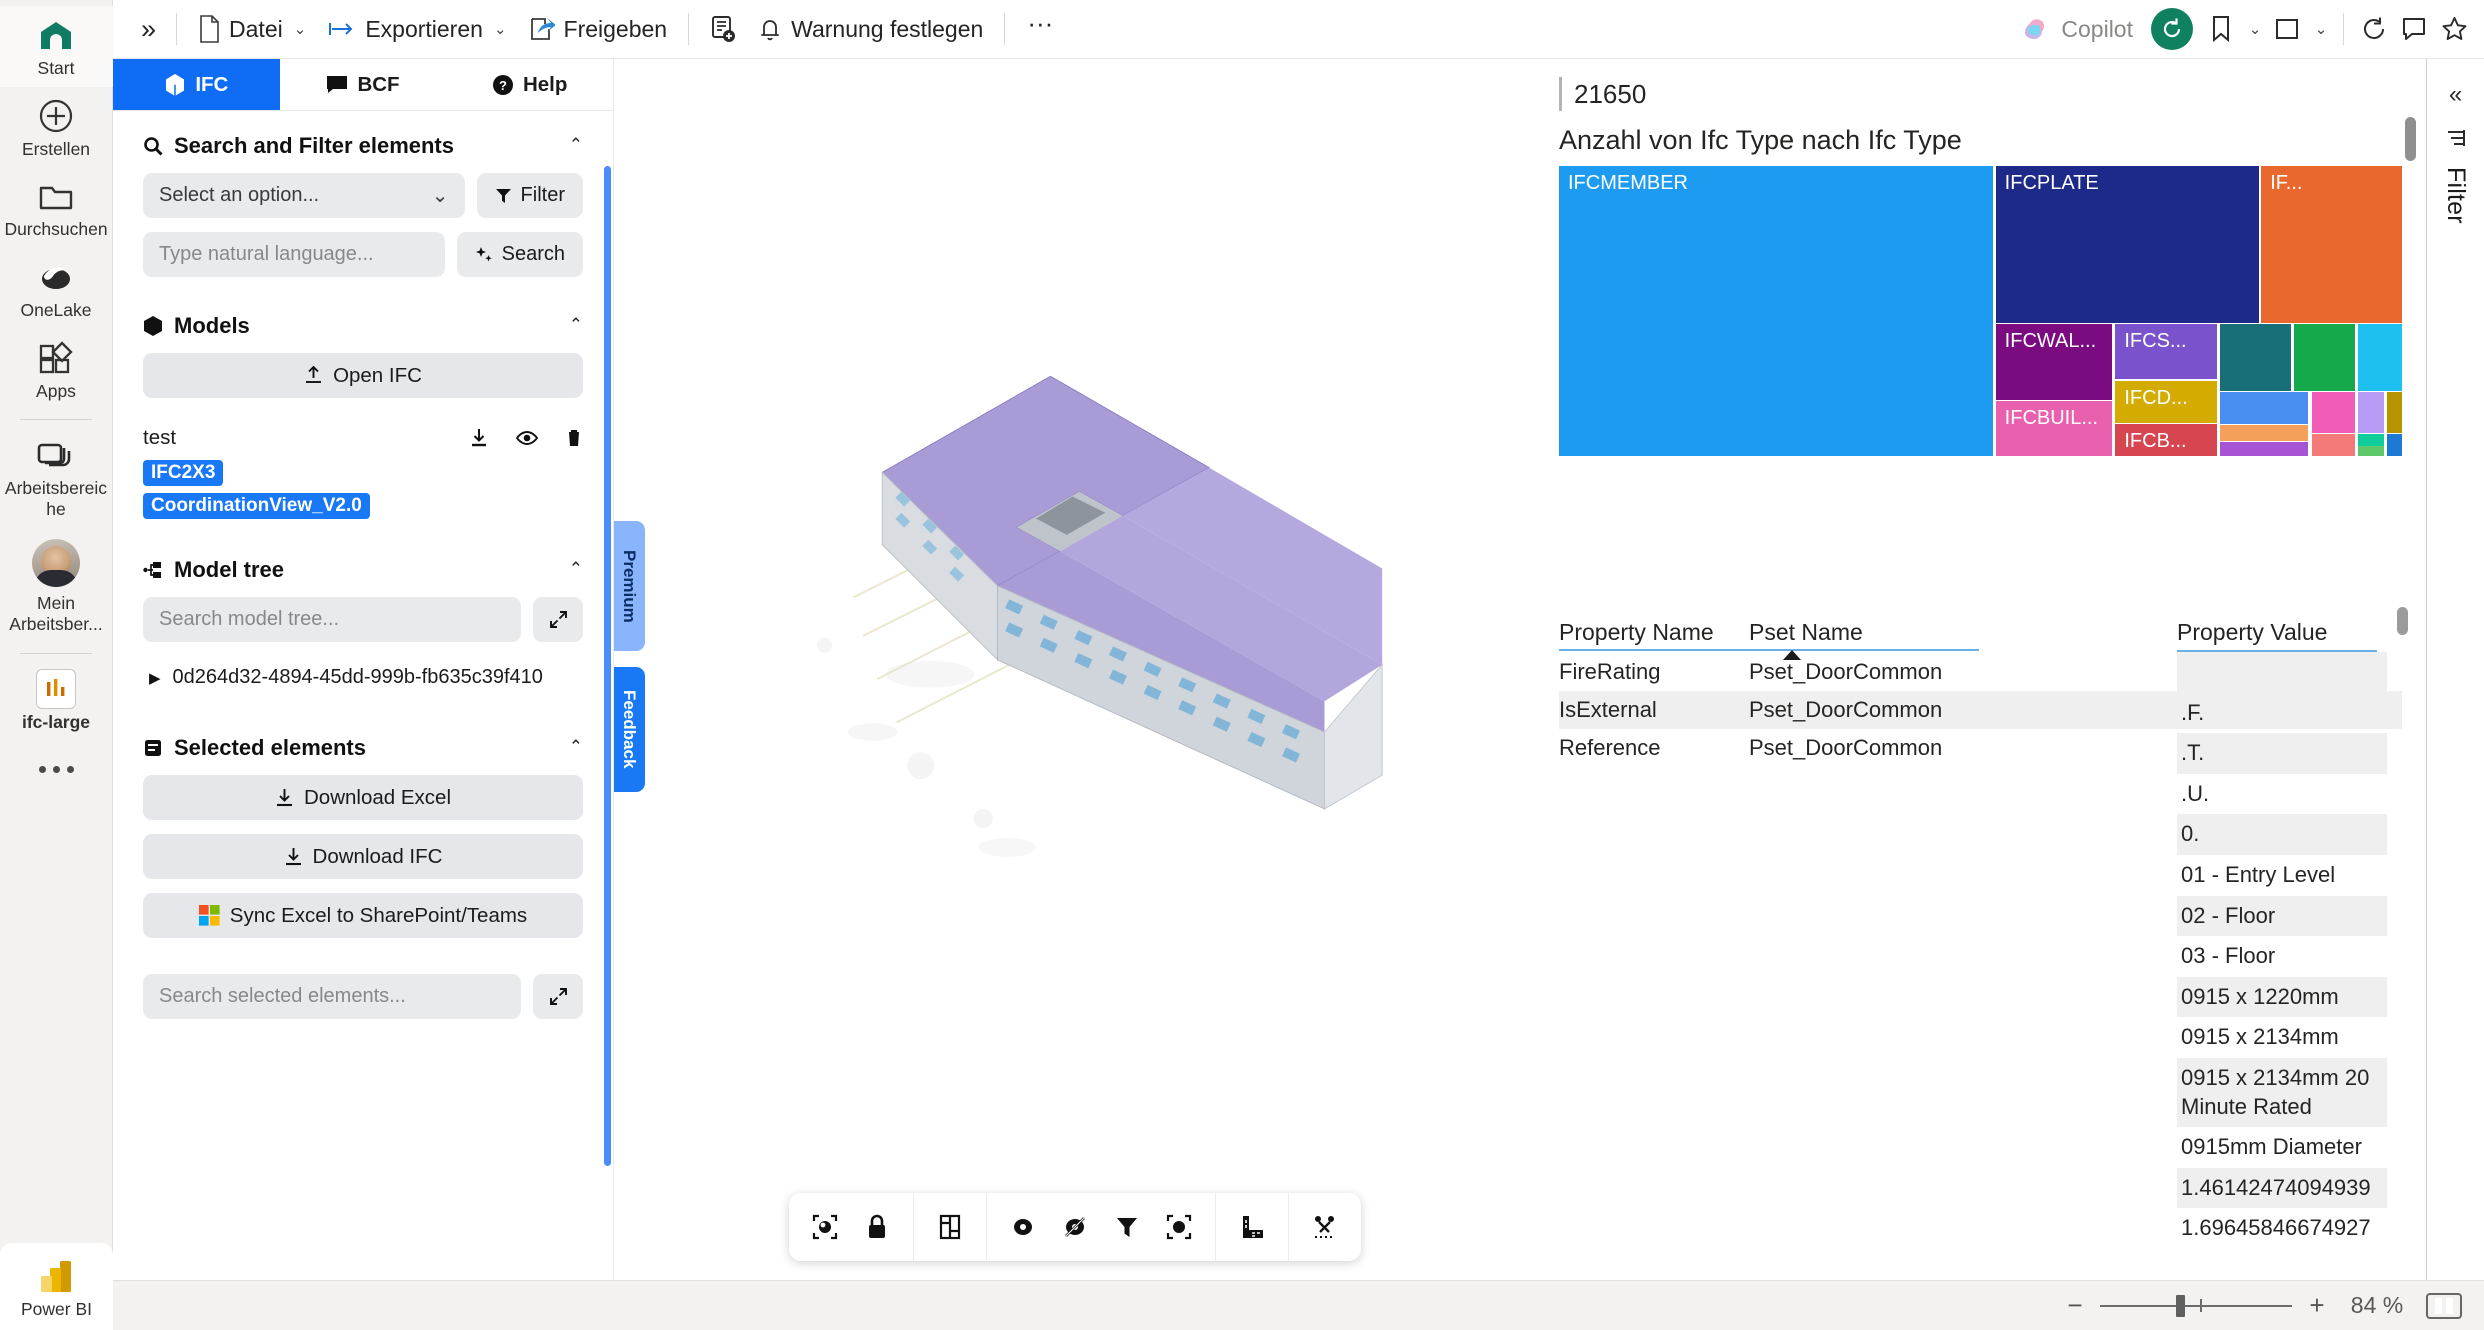 The width and height of the screenshot is (2484, 1330). What do you see at coordinates (2172, 29) in the screenshot?
I see `reset-button` at bounding box center [2172, 29].